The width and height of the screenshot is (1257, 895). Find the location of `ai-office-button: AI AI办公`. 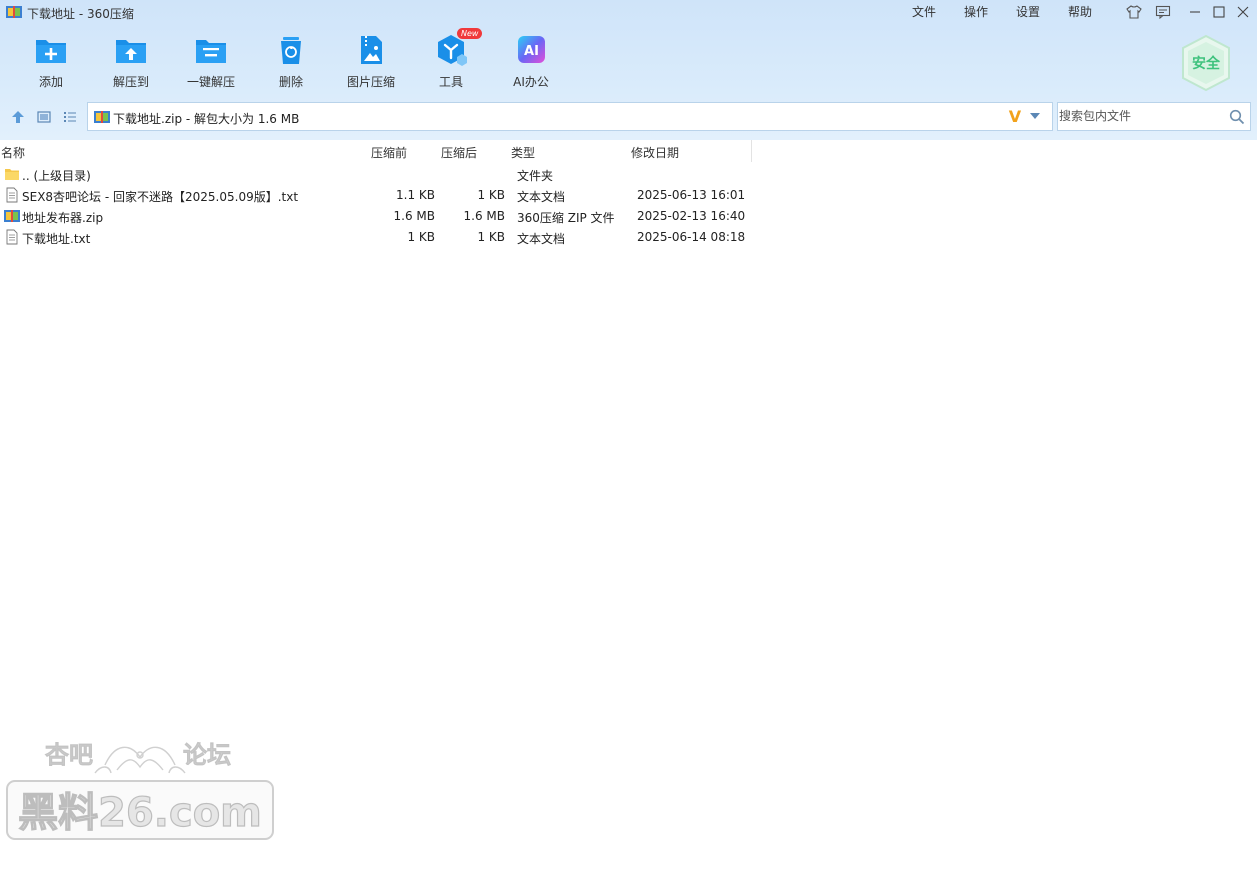

ai-office-button: AI AI办公 is located at coordinates (531, 64).